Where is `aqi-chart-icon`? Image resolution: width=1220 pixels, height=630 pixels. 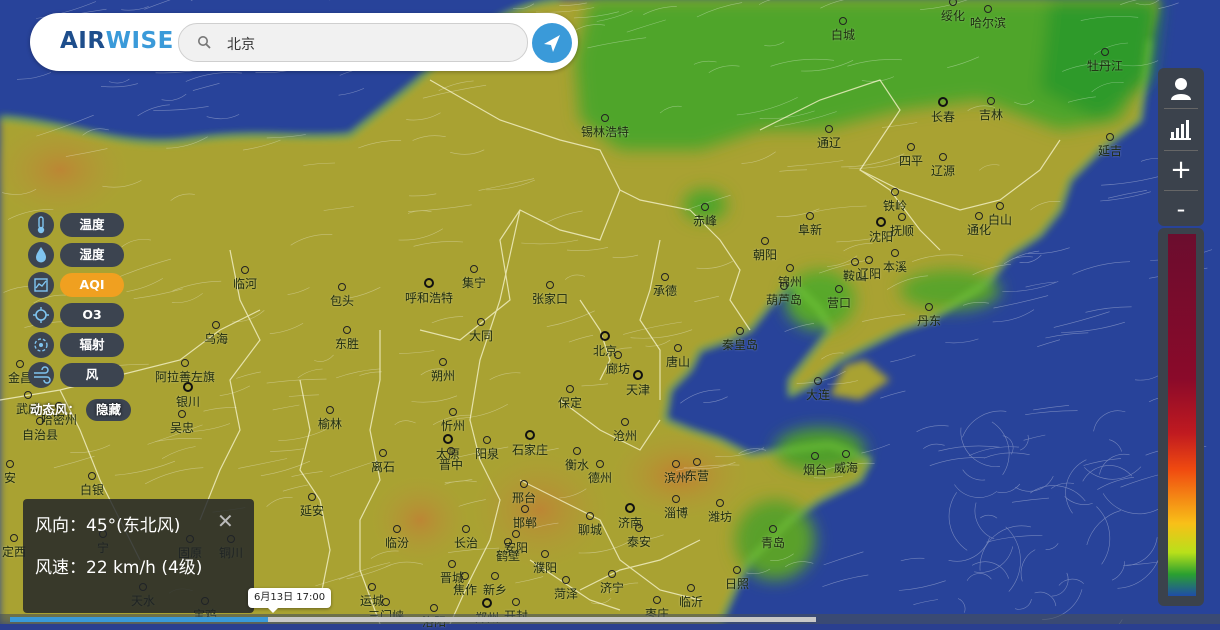
aqi-chart-icon is located at coordinates (41, 285).